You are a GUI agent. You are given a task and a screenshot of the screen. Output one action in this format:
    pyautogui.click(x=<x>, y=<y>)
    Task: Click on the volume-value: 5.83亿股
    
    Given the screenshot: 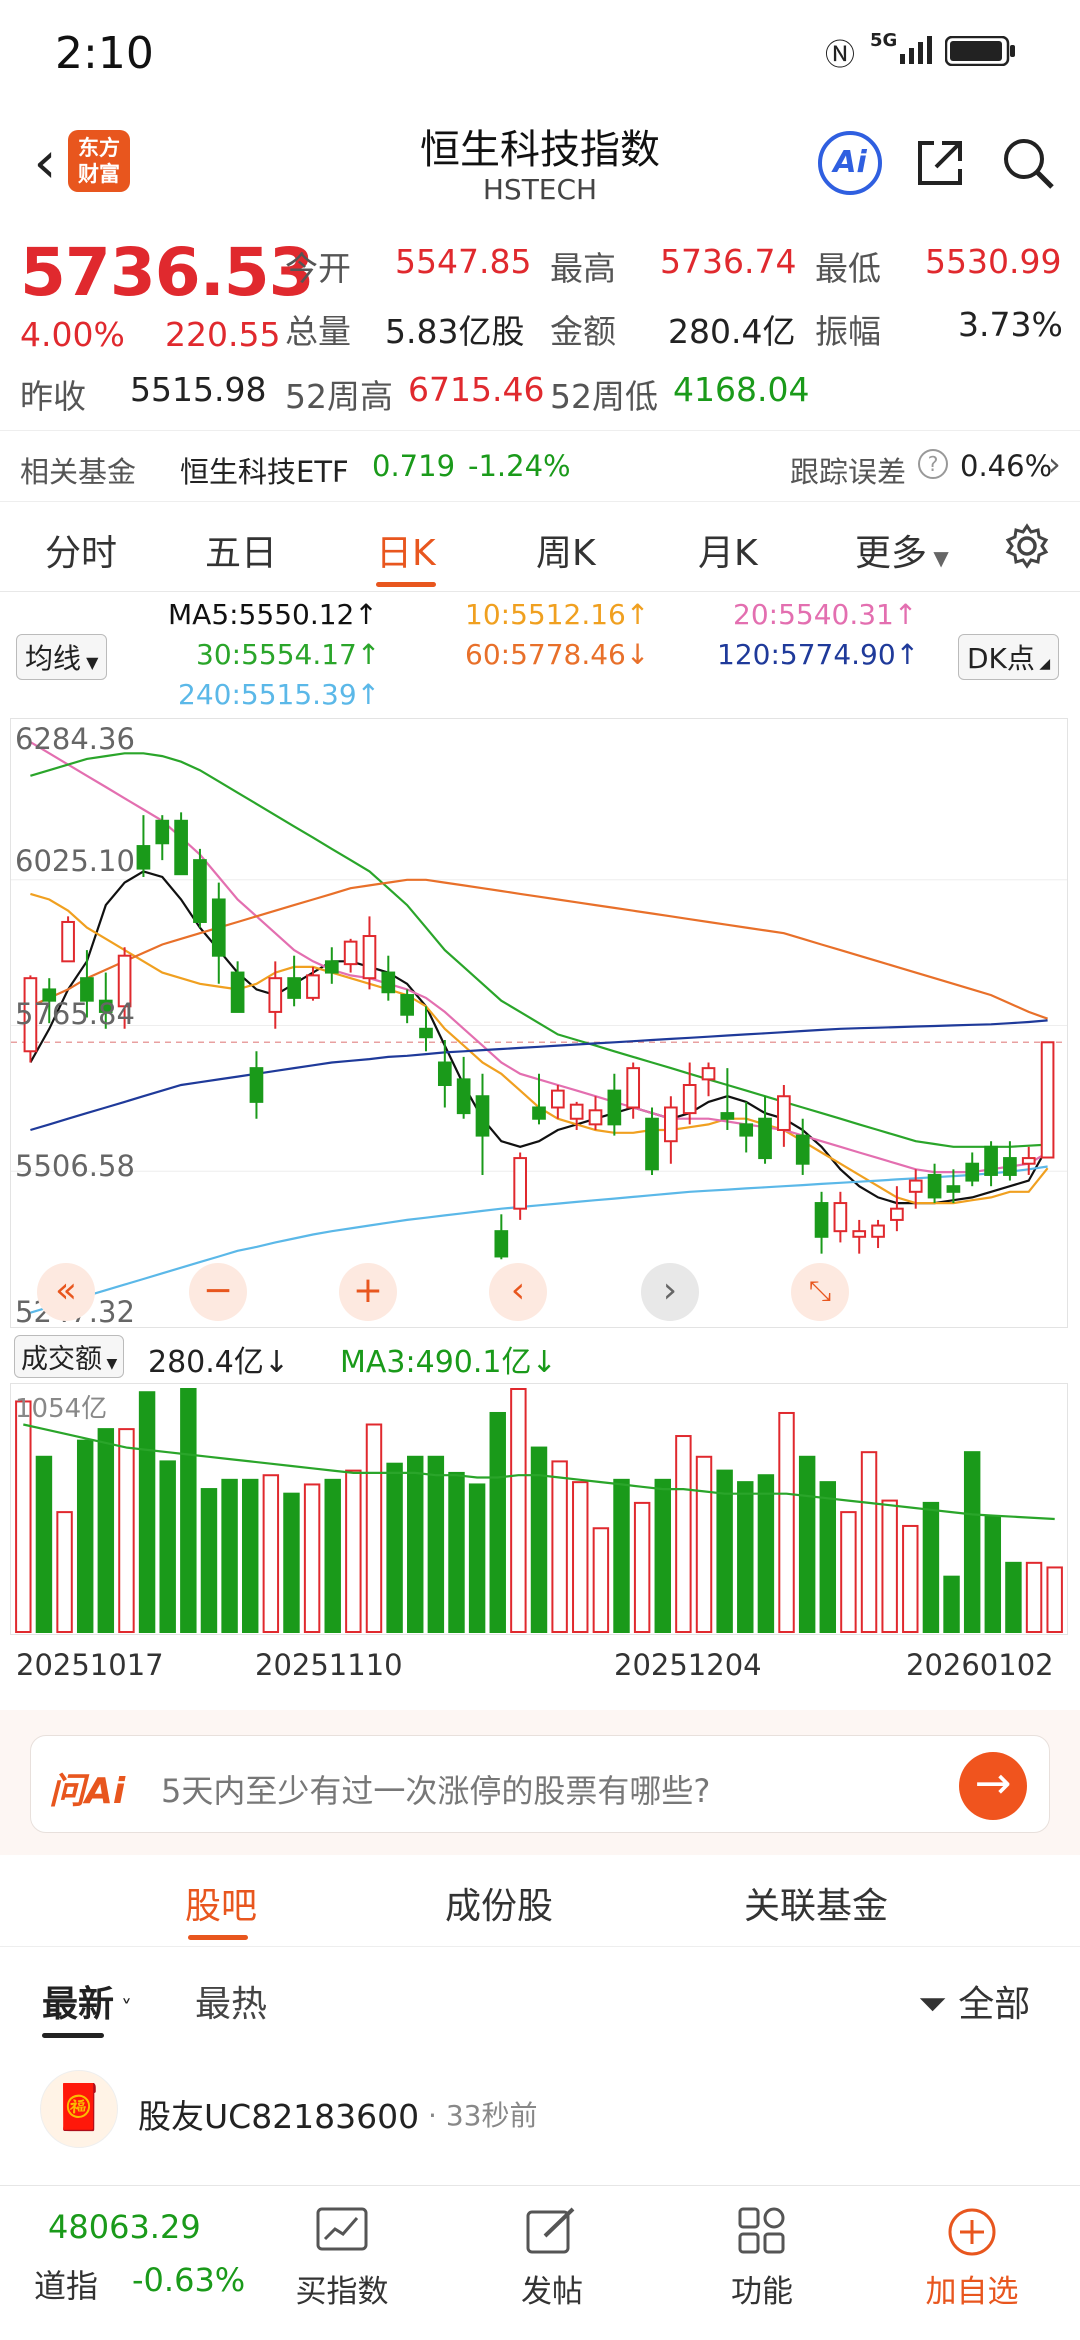 What is the action you would take?
    pyautogui.click(x=455, y=331)
    